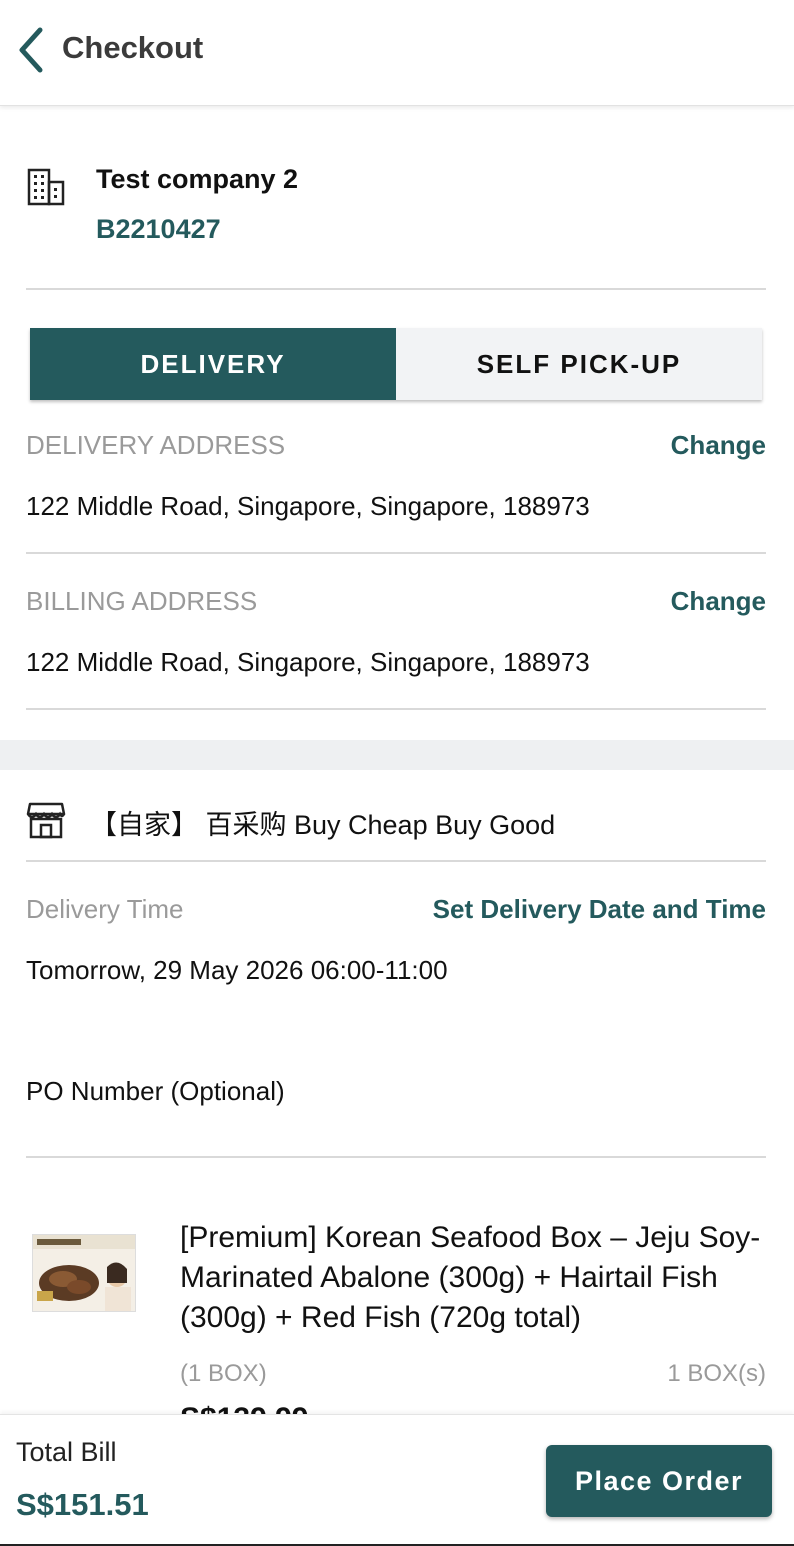 The image size is (794, 1546). Describe the element at coordinates (46, 186) in the screenshot. I see `building-icon` at that location.